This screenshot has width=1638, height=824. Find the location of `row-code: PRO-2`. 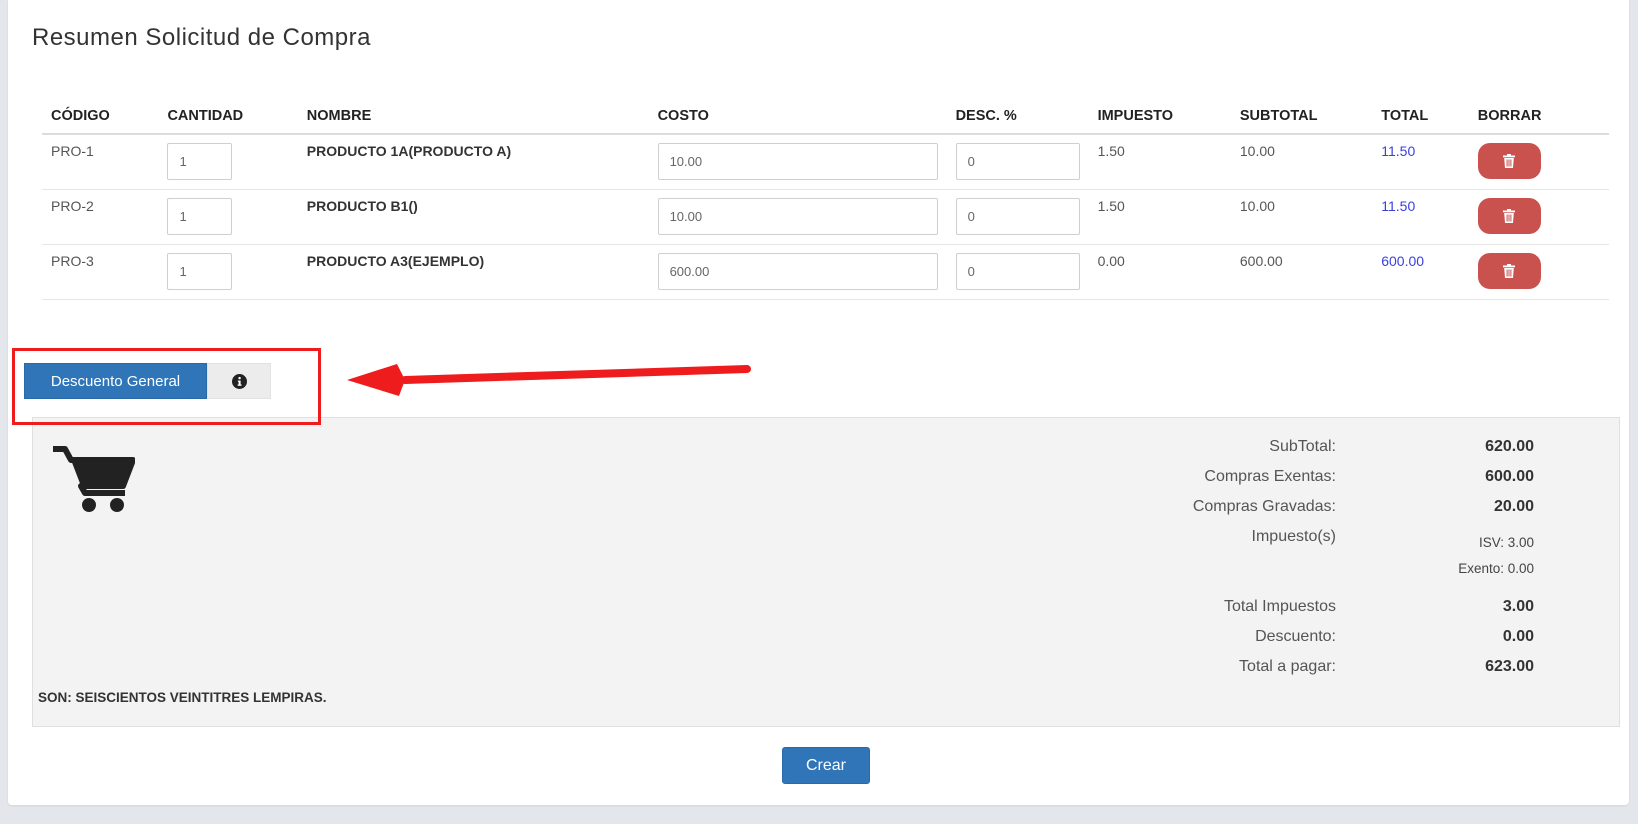

row-code: PRO-2 is located at coordinates (100, 217).